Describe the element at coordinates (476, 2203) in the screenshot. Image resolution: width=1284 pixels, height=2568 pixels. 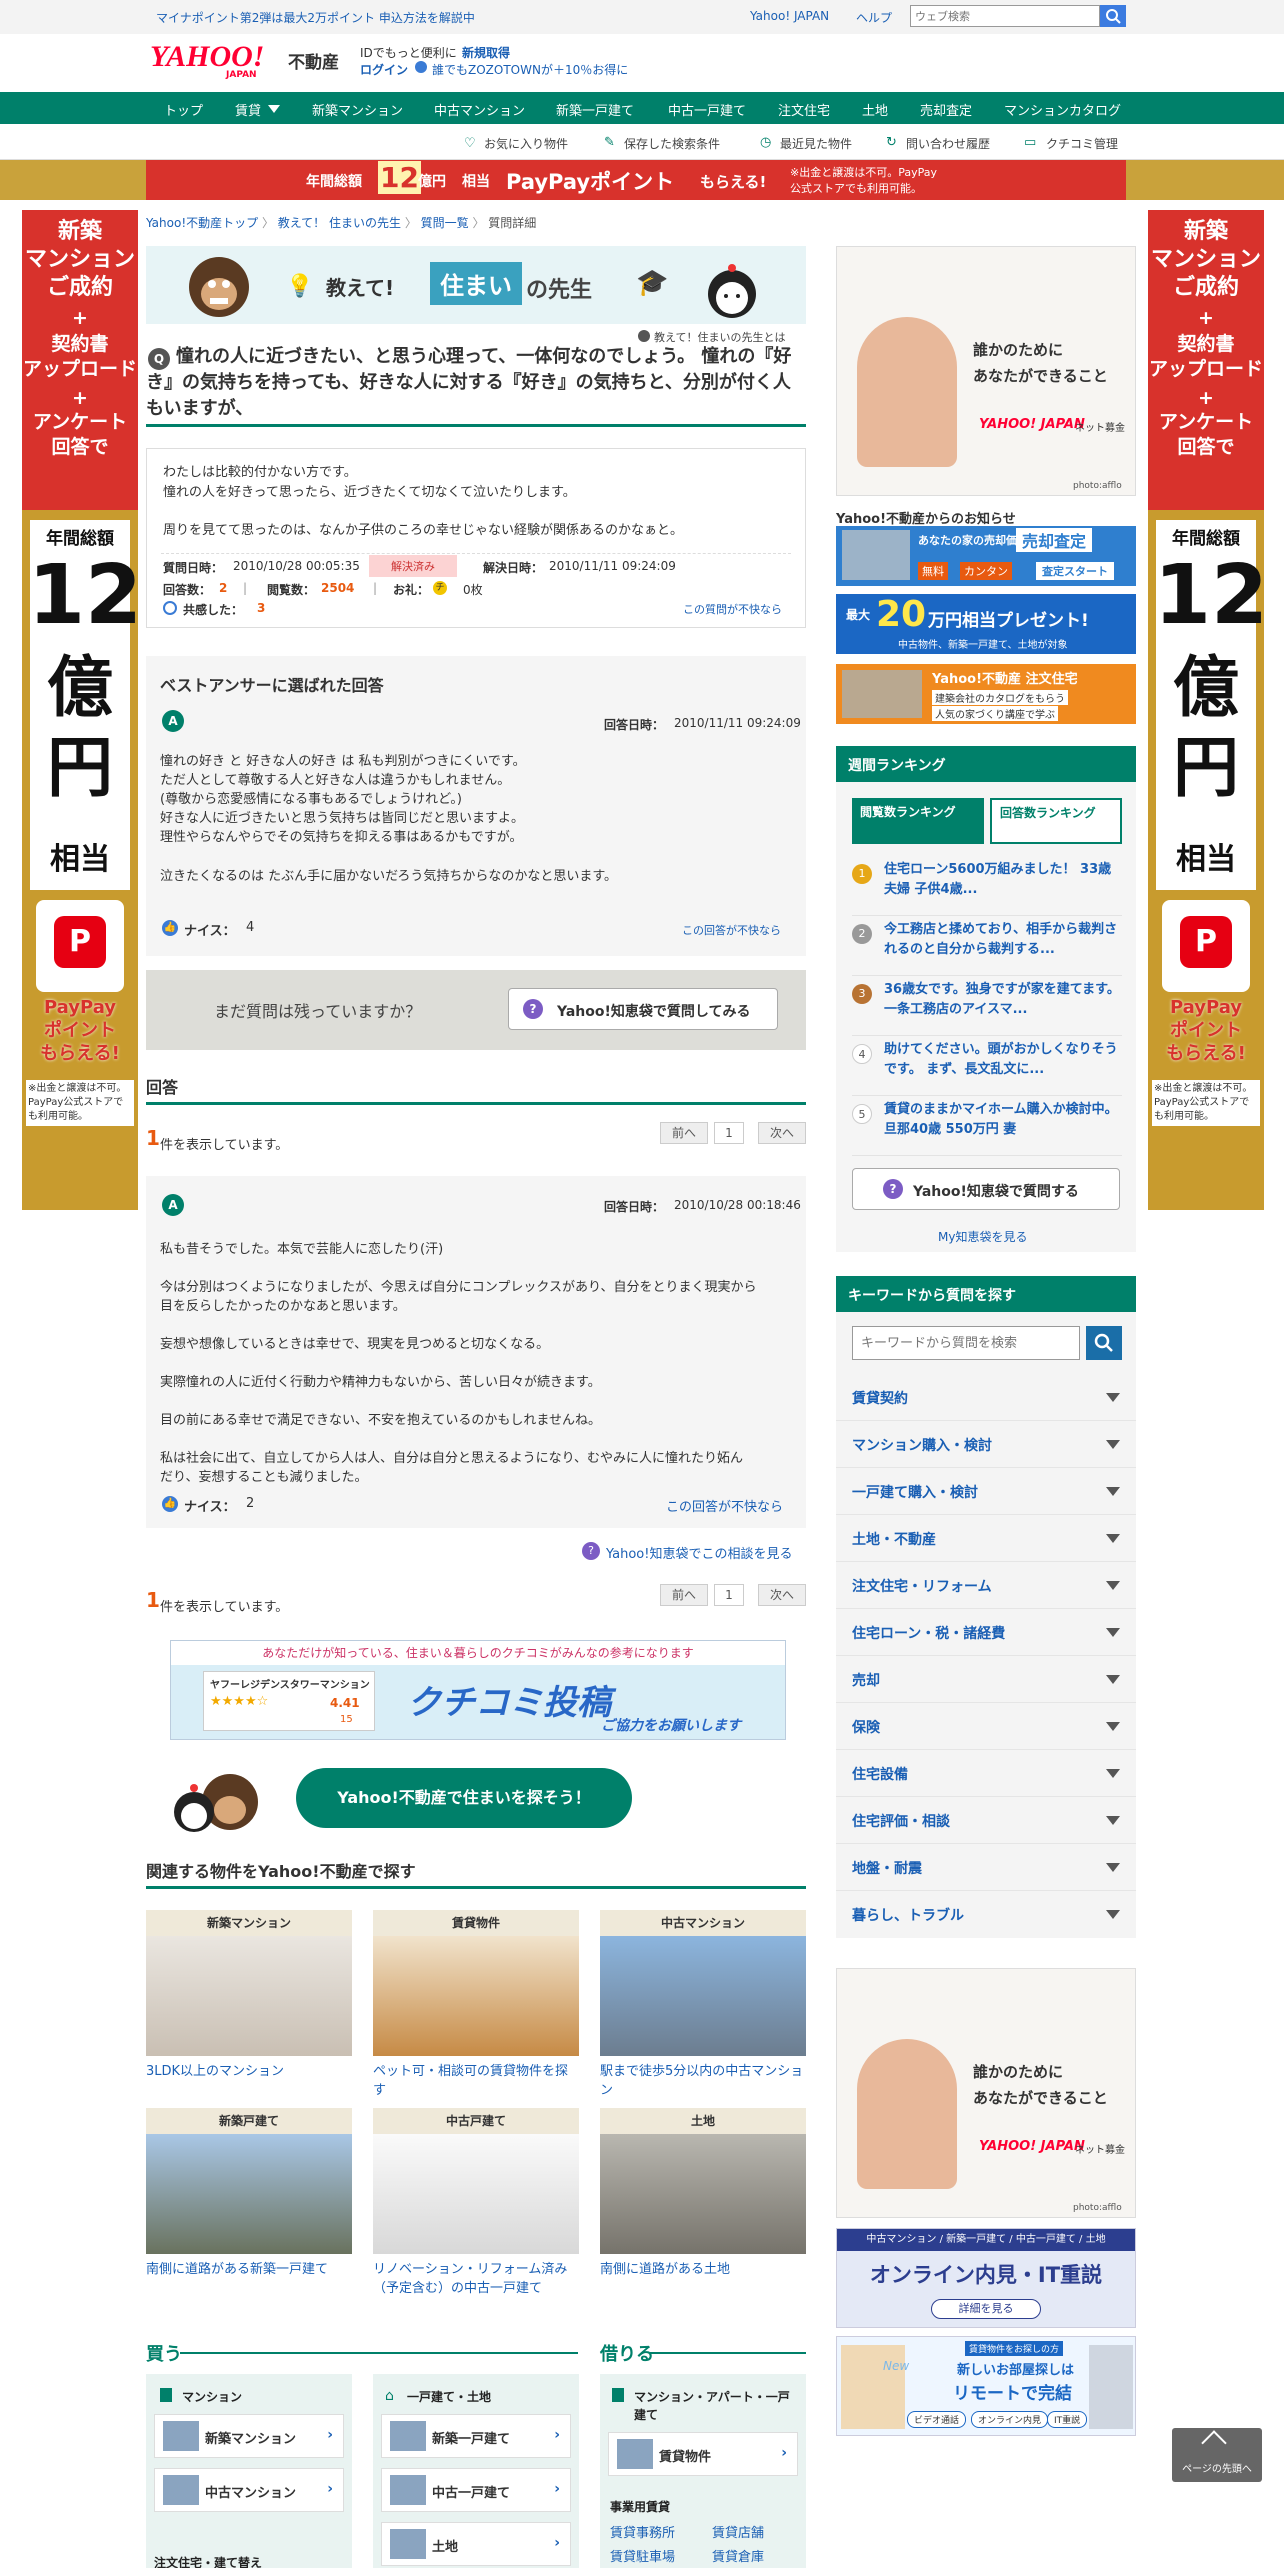
I see `related-item: 中古戸建て リノベーション・リフォーム済み（予定含む）の中古一戸建て` at that location.